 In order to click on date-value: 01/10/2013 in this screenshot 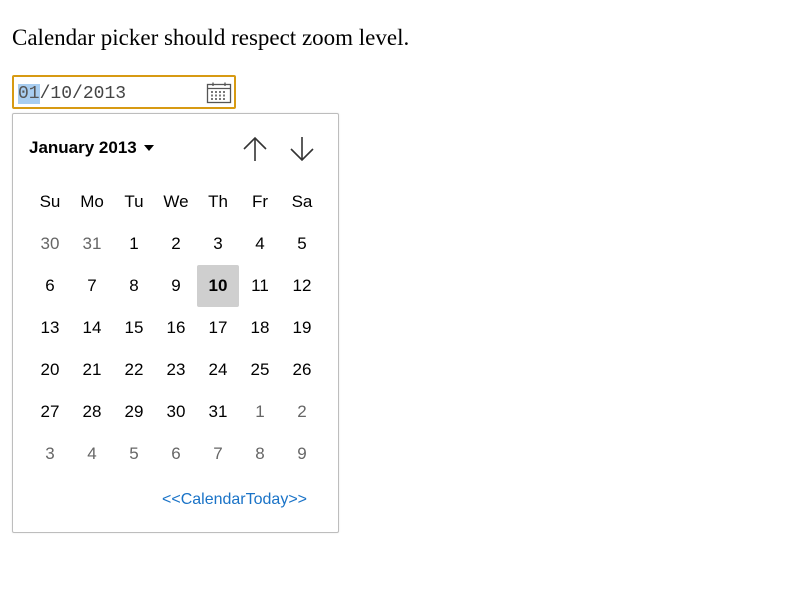, I will do `click(72, 94)`.